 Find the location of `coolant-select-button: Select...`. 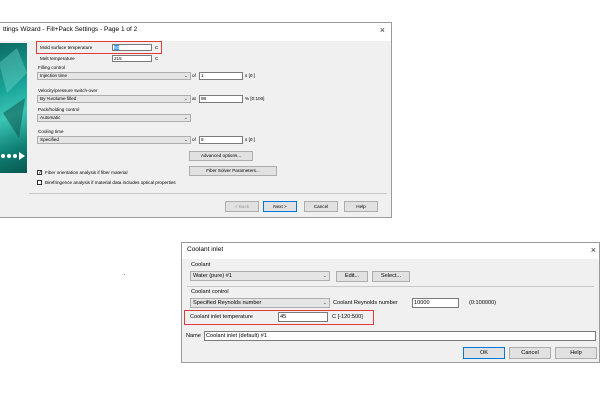

coolant-select-button: Select... is located at coordinates (391, 276).